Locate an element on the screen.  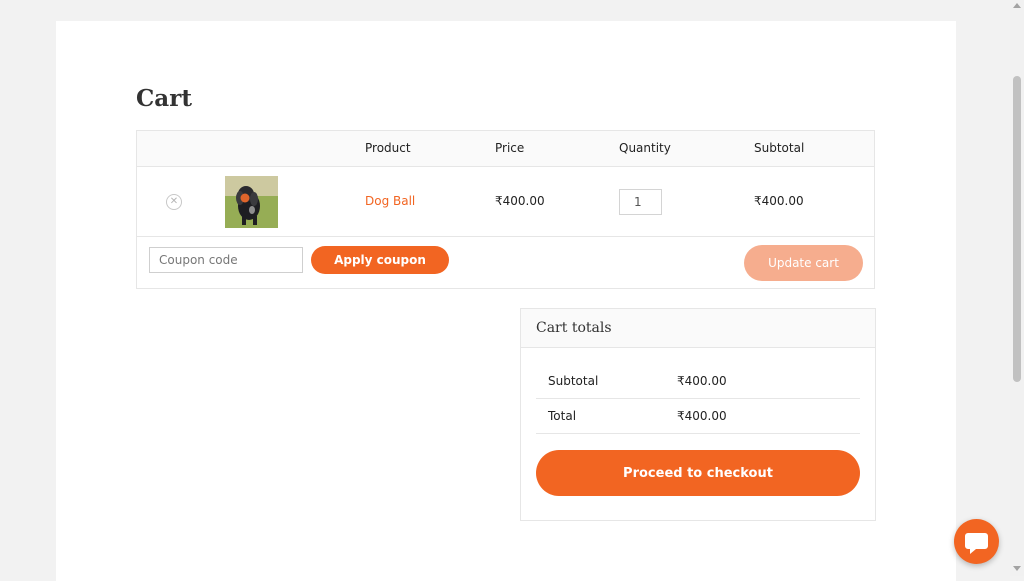
remove-item-button: ✕ is located at coordinates (174, 202).